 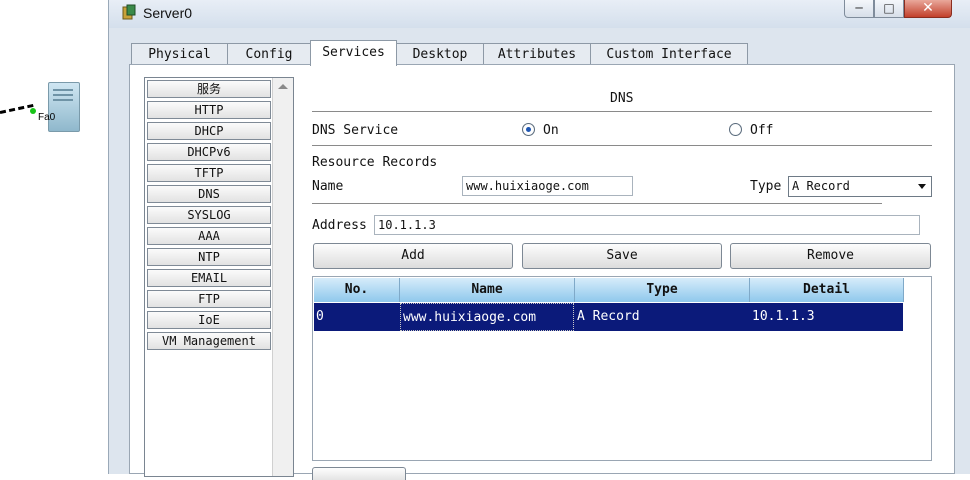 I want to click on tab-config: Config, so click(x=269, y=54).